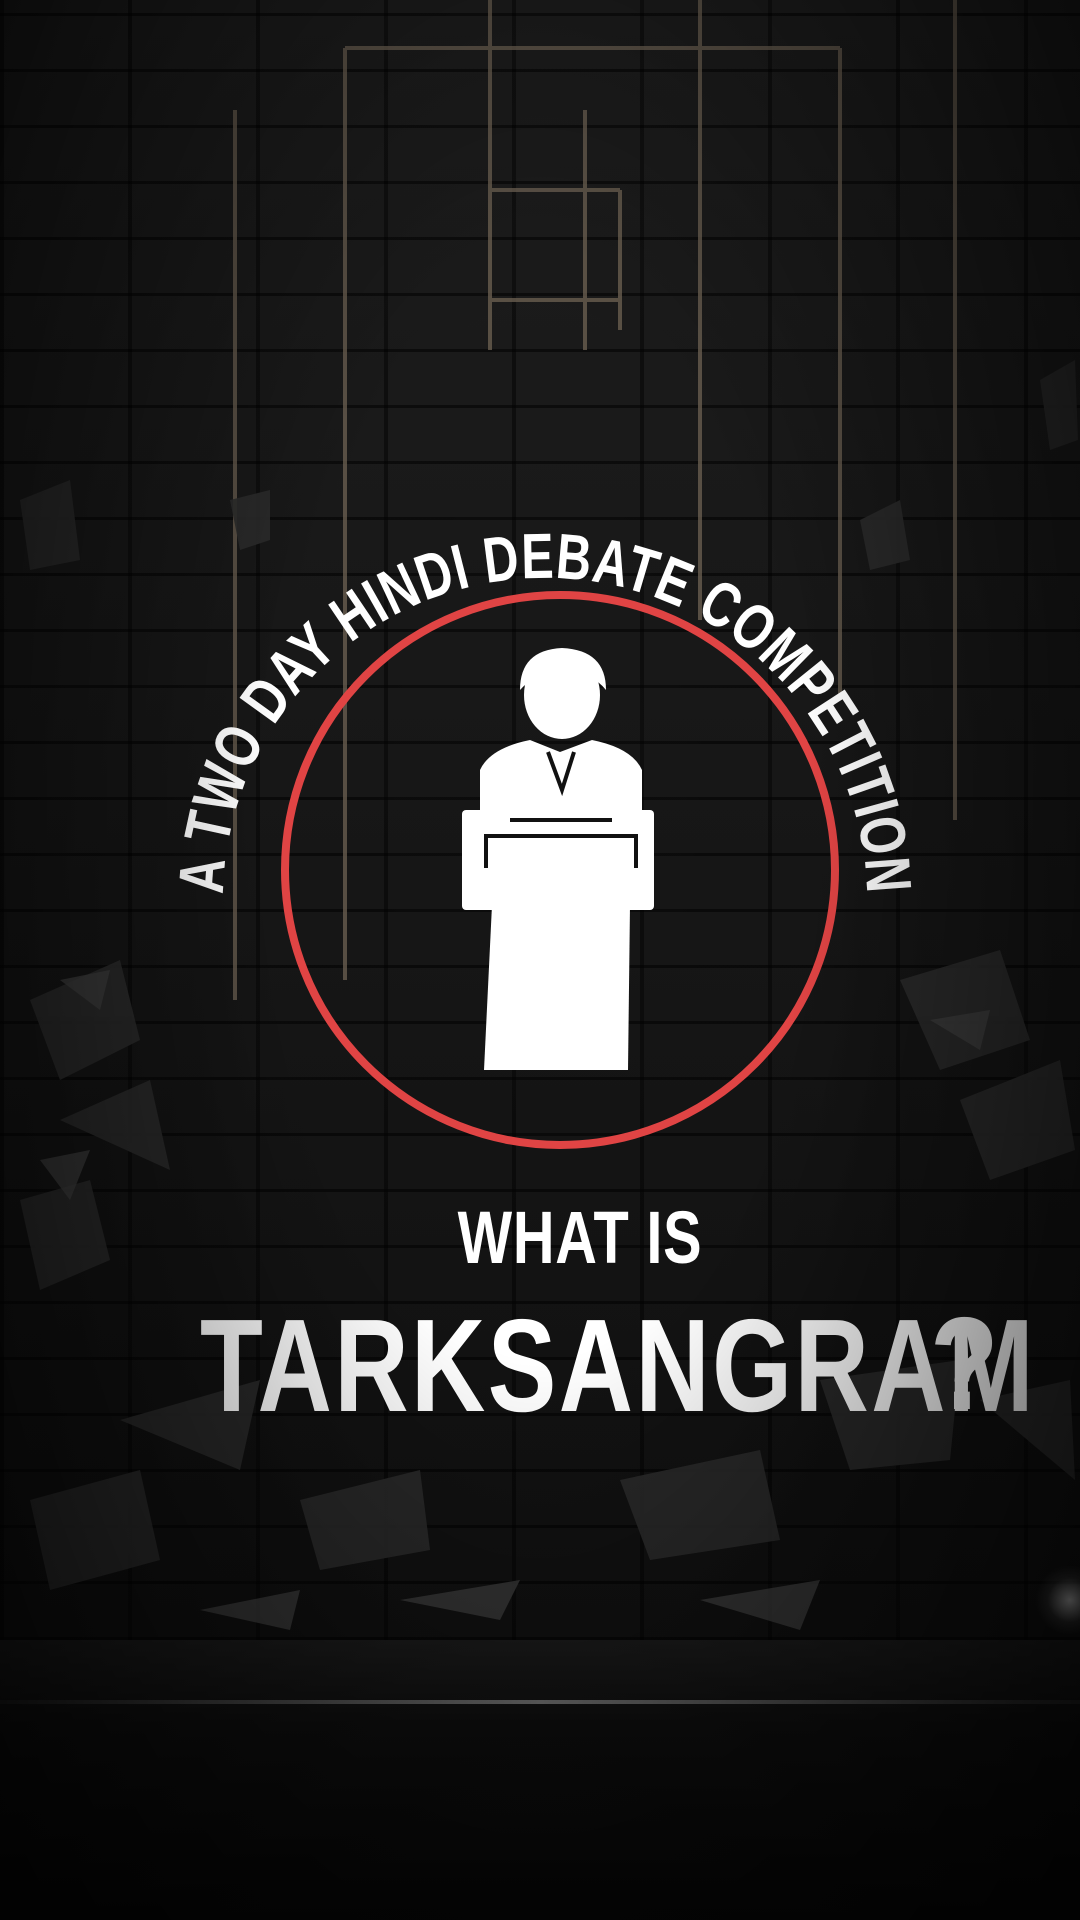 This screenshot has height=1920, width=1080. I want to click on event-title: TARKSANGRAM, so click(618, 1365).